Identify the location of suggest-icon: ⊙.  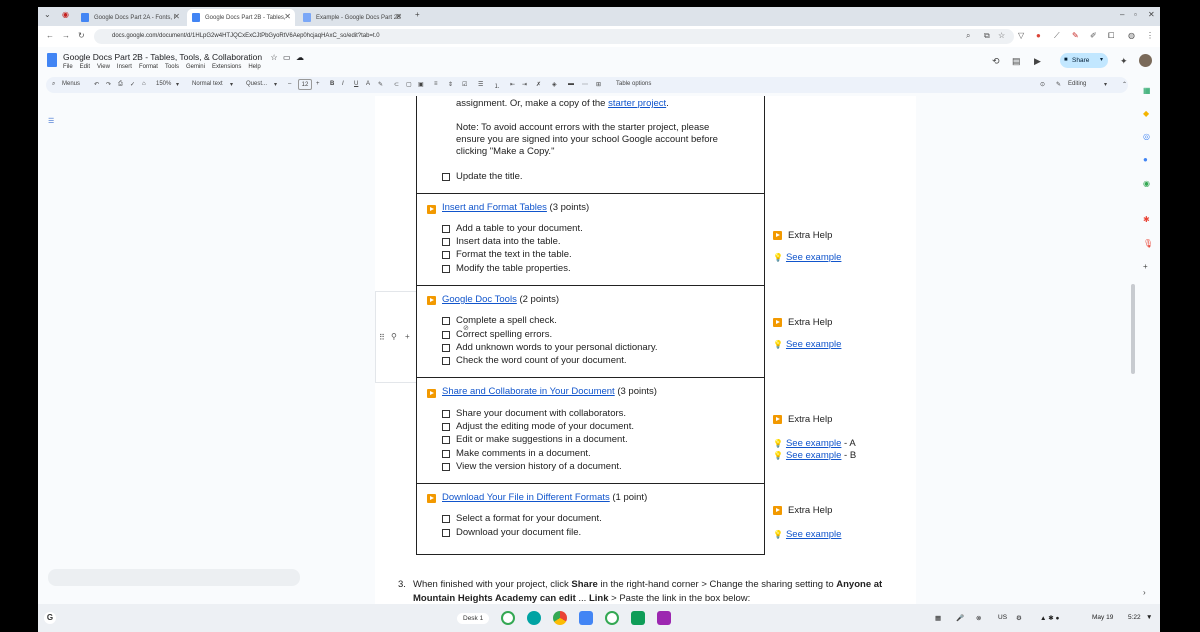
(1042, 84).